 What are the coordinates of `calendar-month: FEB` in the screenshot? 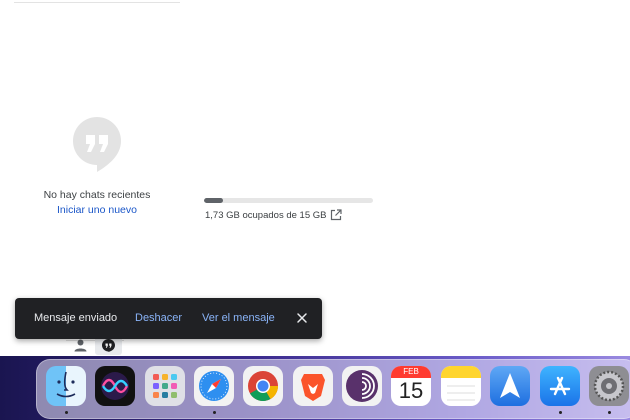 It's located at (411, 371).